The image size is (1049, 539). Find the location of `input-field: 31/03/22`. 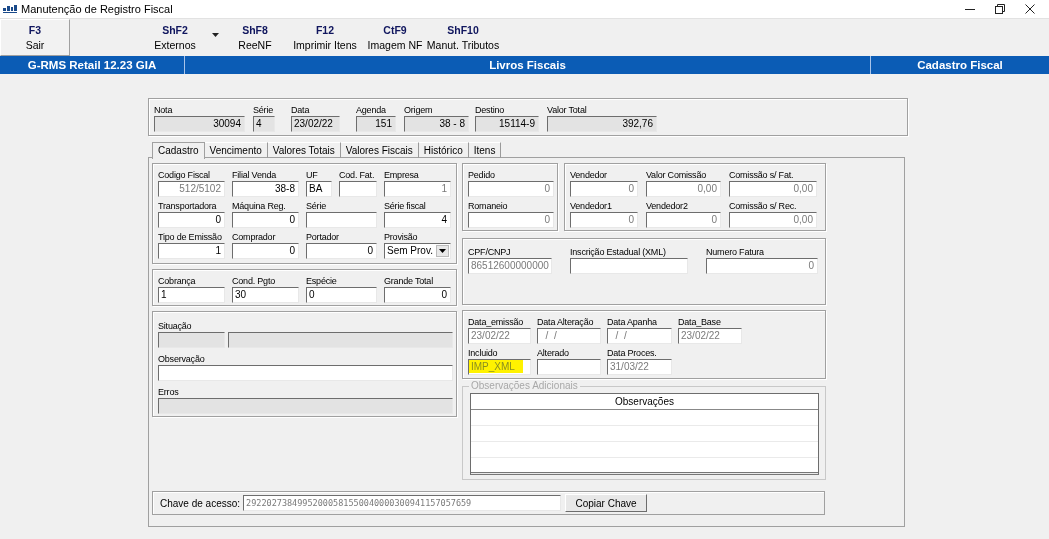

input-field: 31/03/22 is located at coordinates (639, 367).